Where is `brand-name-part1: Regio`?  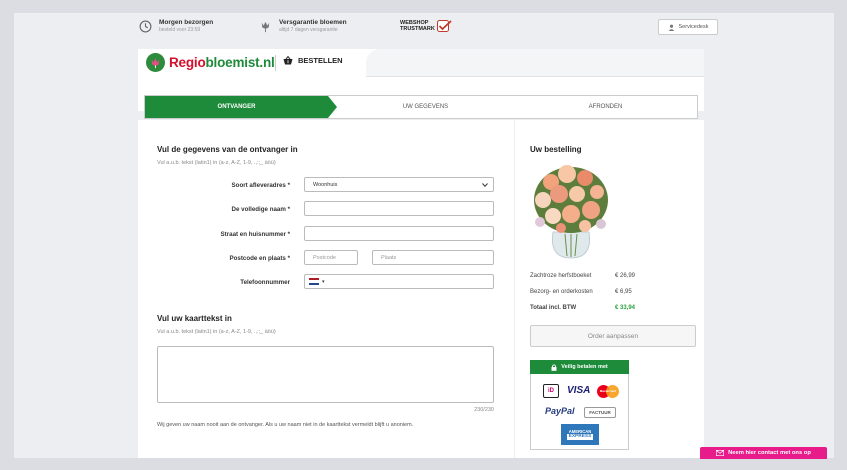
brand-name-part1: Regio is located at coordinates (187, 62).